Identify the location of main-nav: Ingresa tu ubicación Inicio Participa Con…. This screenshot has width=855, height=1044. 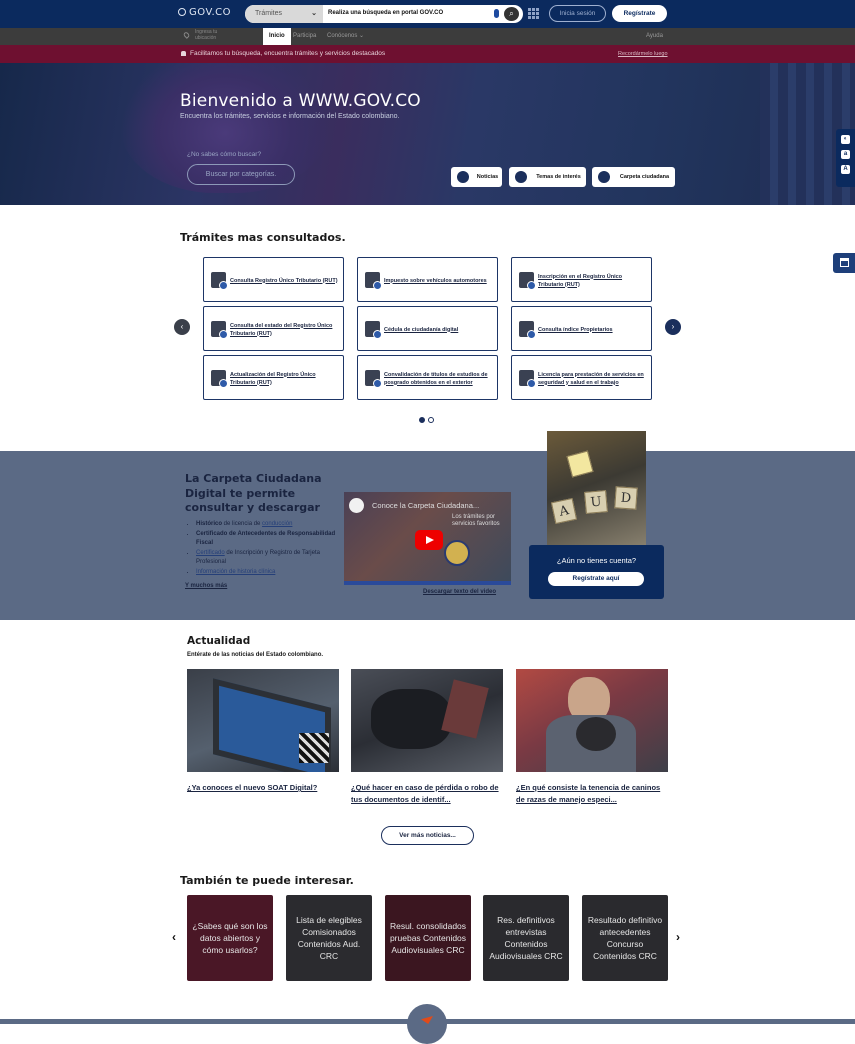
(427, 36).